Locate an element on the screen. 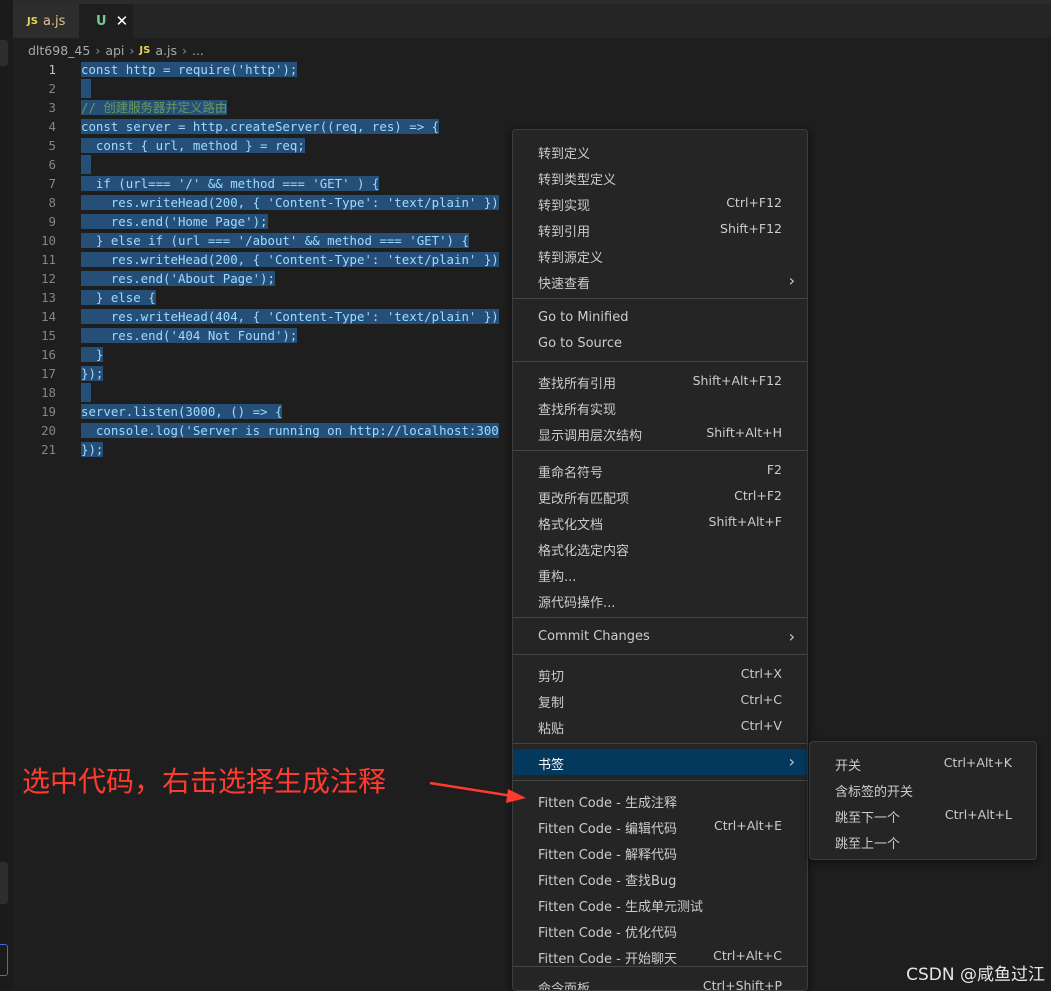  close-icon: ✕ is located at coordinates (122, 21).